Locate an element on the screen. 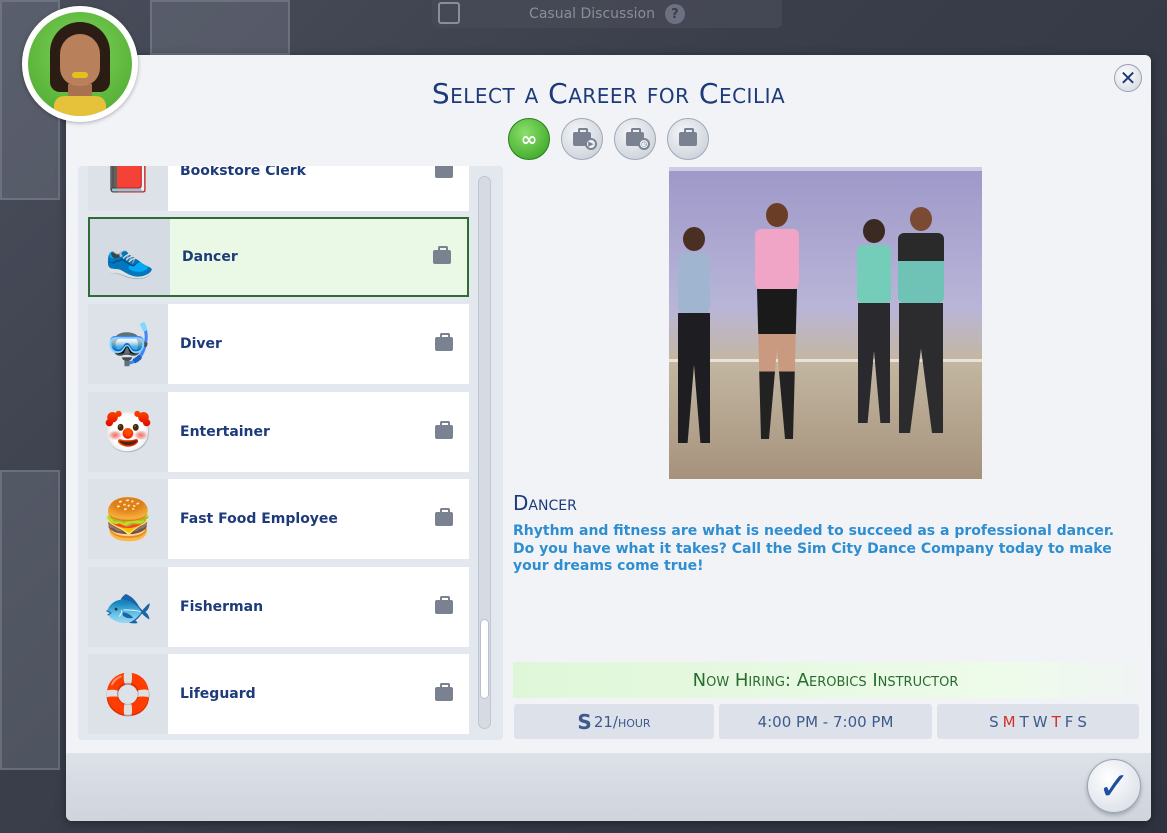 The image size is (1167, 833). burger-icon: 🍔 is located at coordinates (128, 519).